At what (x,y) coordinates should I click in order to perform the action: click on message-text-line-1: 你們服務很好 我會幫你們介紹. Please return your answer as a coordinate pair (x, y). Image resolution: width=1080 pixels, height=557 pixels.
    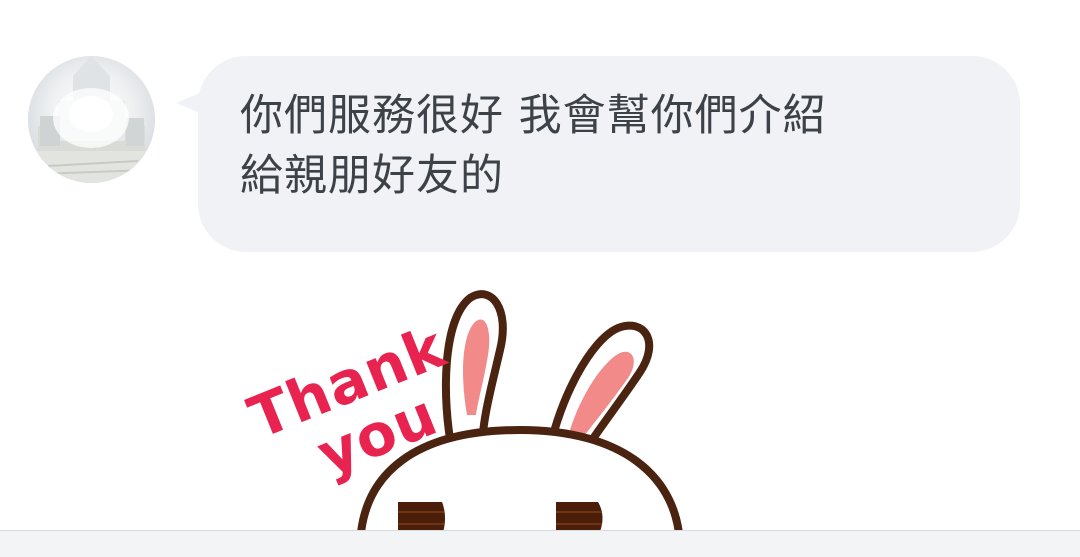
    Looking at the image, I should click on (533, 116).